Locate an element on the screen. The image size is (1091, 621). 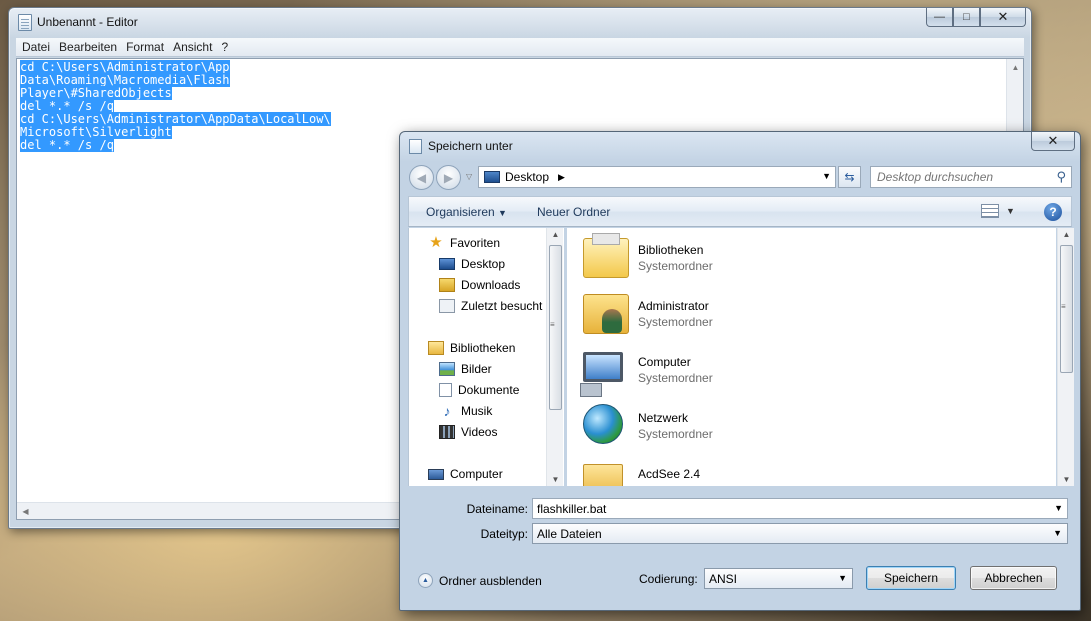
grip-icon: ≡ is located at coordinates (552, 324).